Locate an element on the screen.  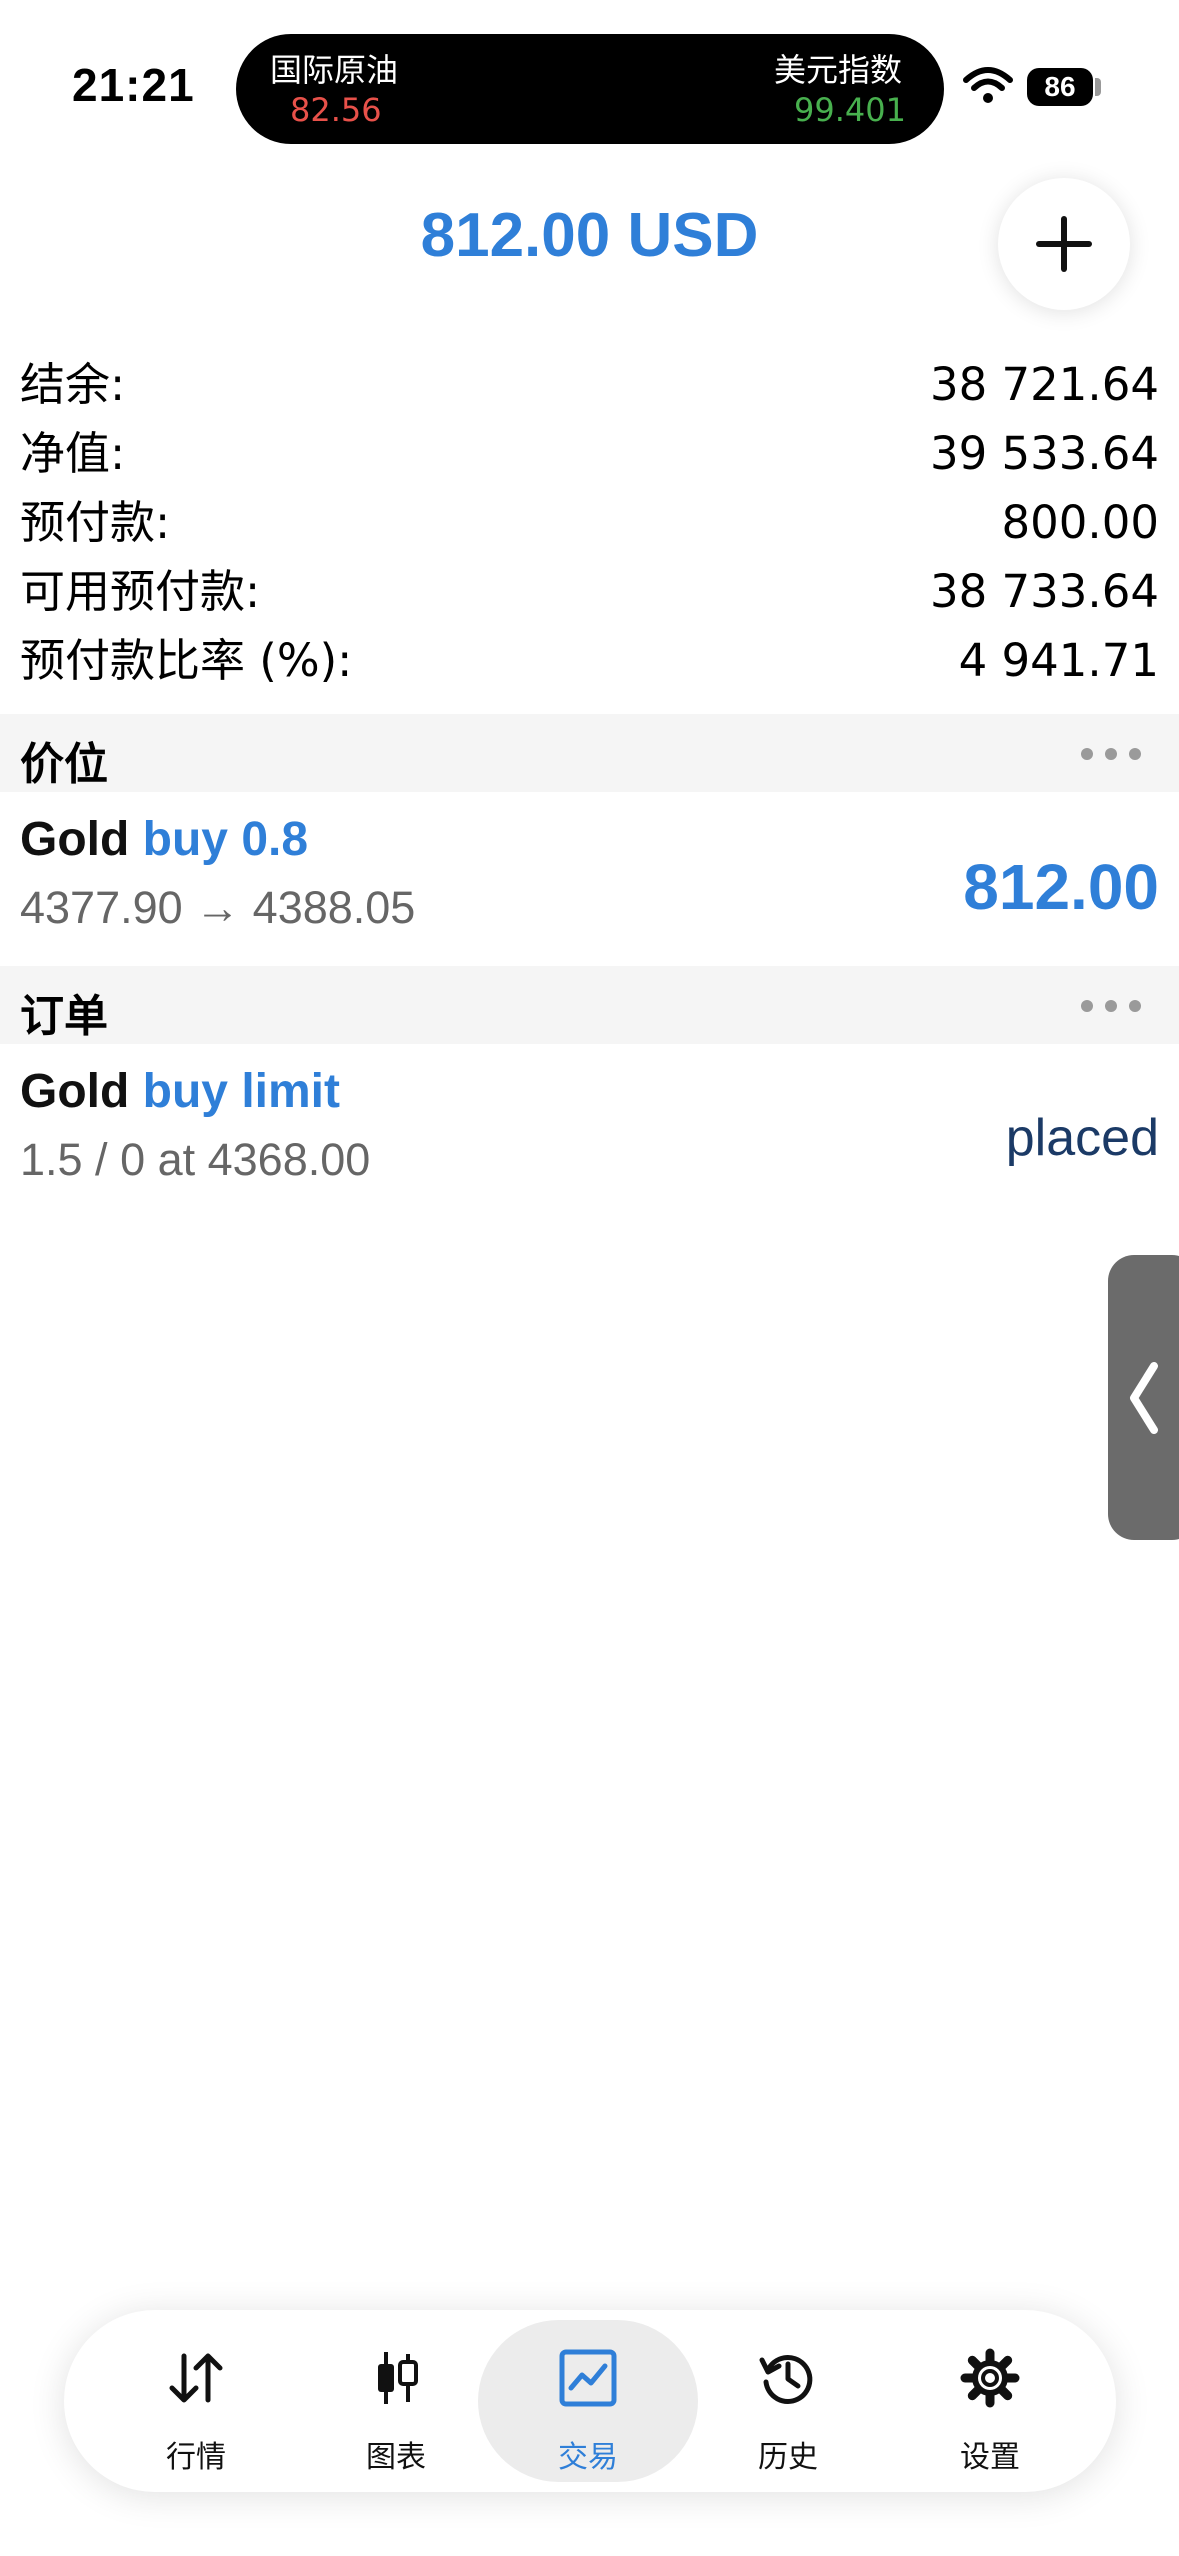
position-profit: 812.00 is located at coordinates (1061, 887).